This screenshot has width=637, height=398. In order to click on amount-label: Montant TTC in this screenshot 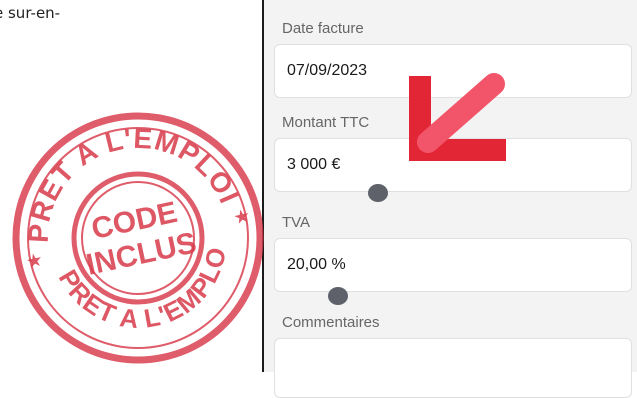, I will do `click(326, 122)`.